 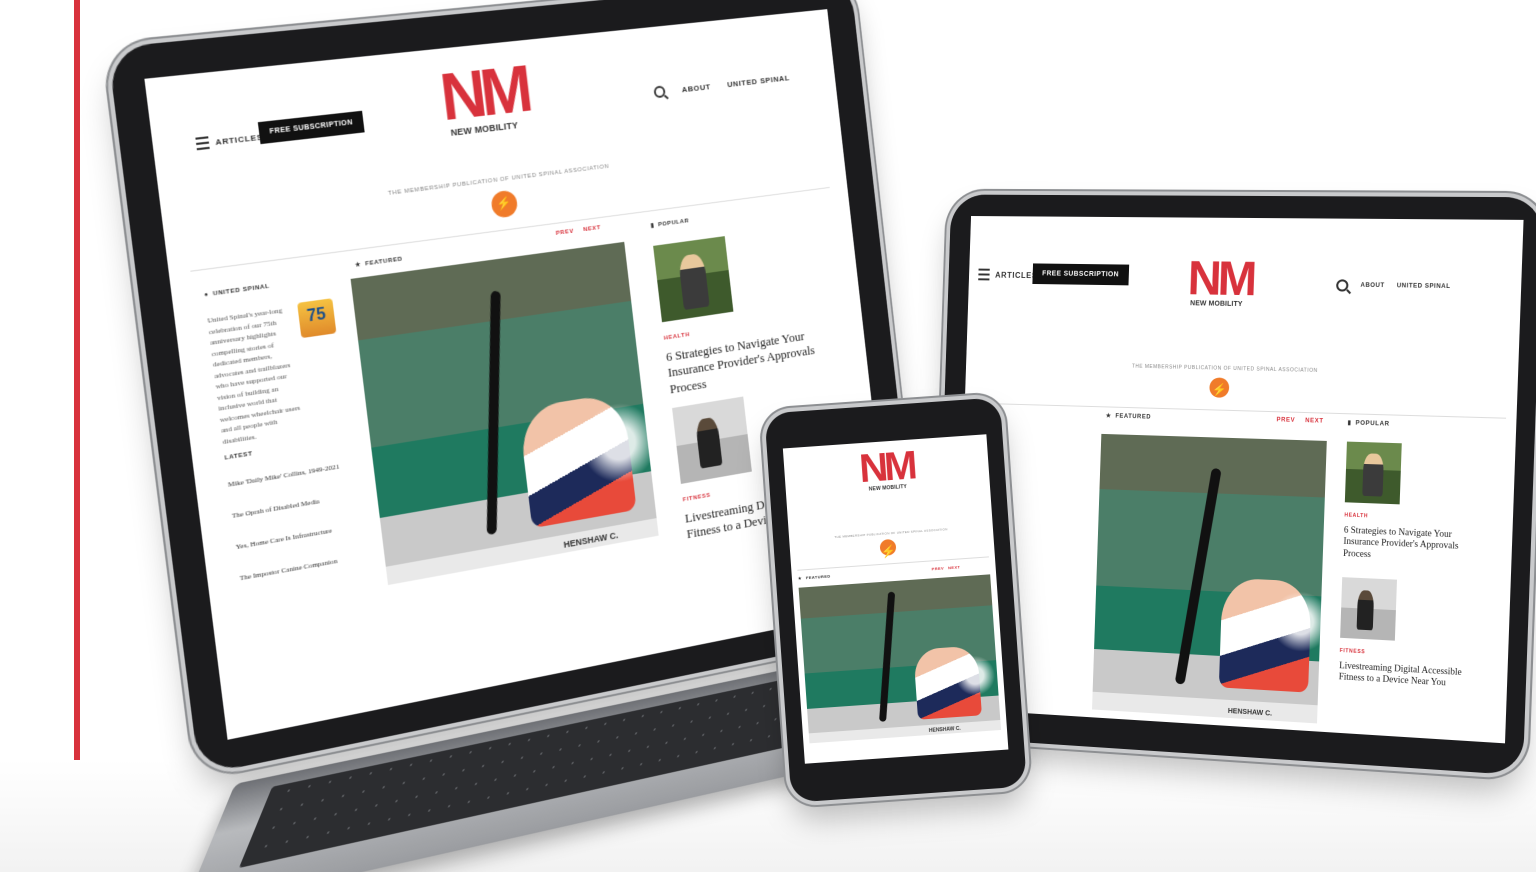 What do you see at coordinates (1216, 304) in the screenshot?
I see `logo-name: NEW MOBILITY` at bounding box center [1216, 304].